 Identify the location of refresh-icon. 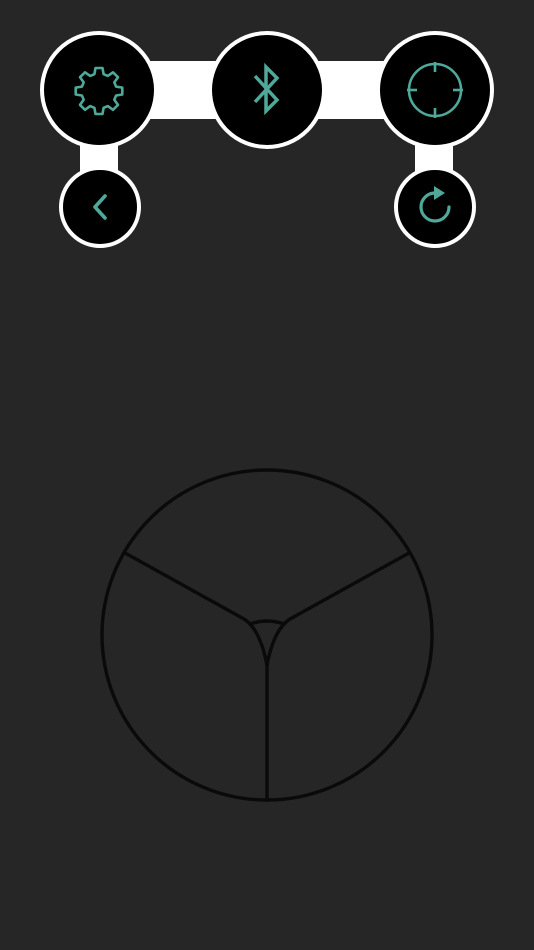
(435, 207).